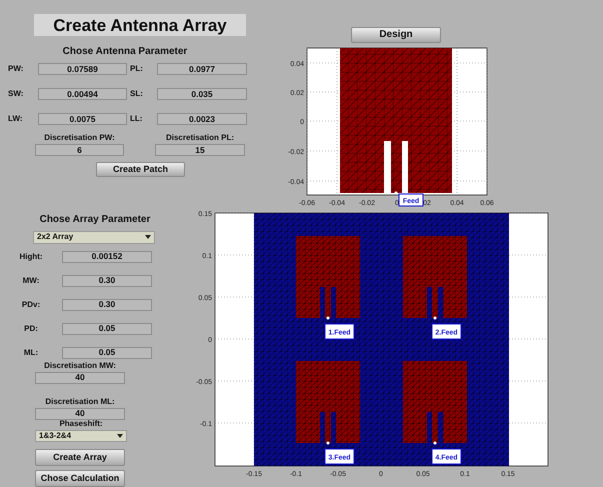  What do you see at coordinates (140, 169) in the screenshot?
I see `create-patch-button: Create Patch` at bounding box center [140, 169].